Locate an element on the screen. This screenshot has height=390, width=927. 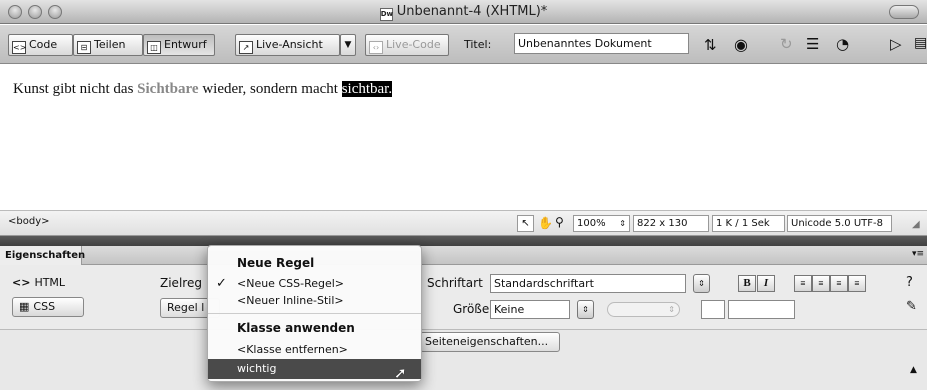
font-select-stepper: ⇕ is located at coordinates (701, 283).